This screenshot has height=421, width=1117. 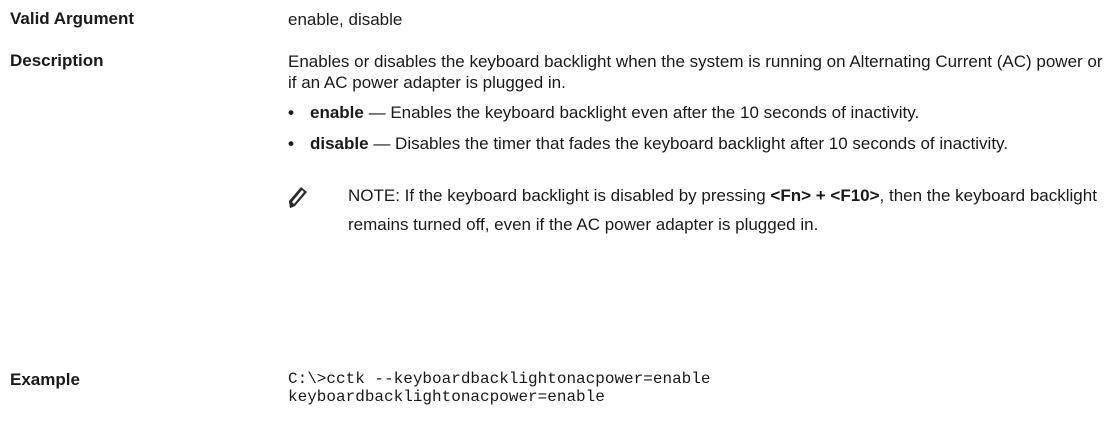 I want to click on pencil-note-icon, so click(x=298, y=197).